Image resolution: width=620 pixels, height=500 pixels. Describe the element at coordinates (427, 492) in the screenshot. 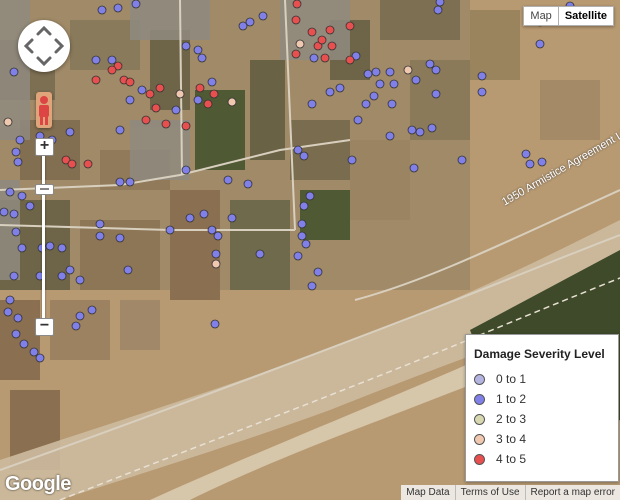

I see `map-data-link: Map Data` at that location.